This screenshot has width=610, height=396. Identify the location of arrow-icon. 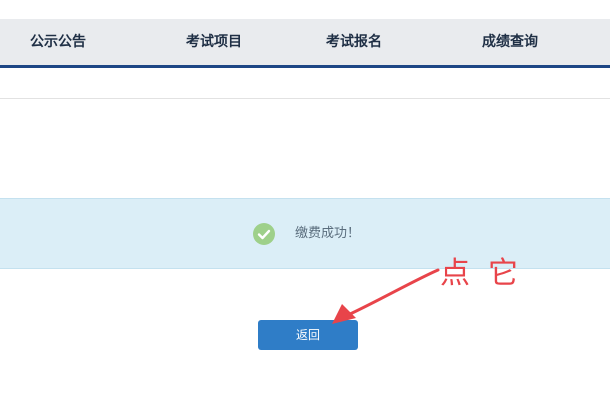
(386, 296).